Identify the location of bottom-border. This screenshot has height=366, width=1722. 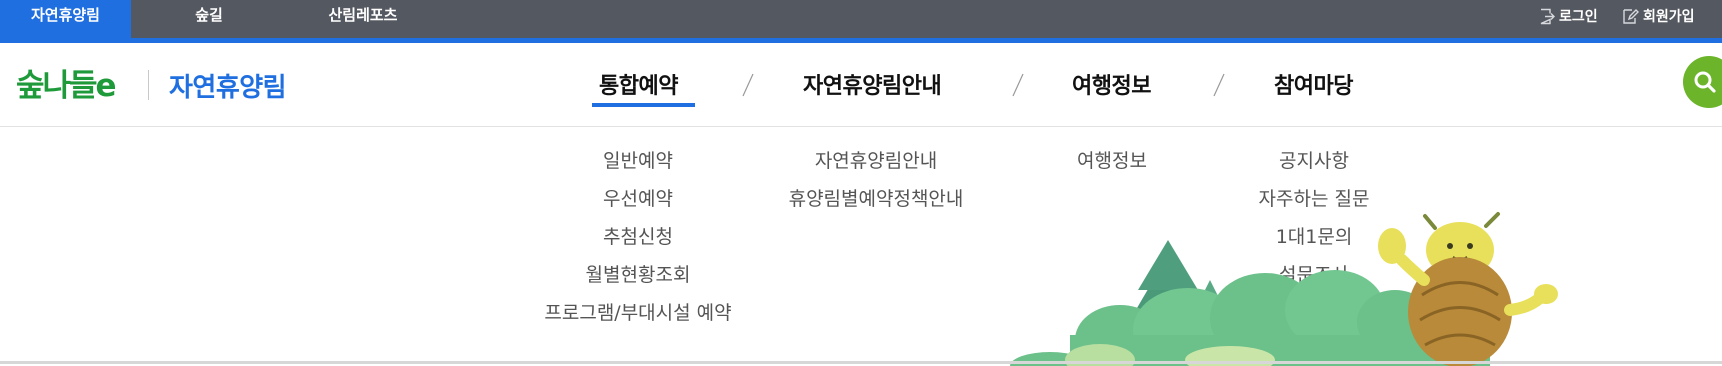
(861, 362).